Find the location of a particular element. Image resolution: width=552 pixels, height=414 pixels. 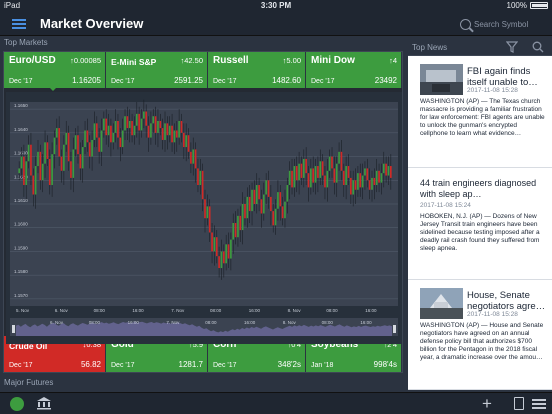

navigator-tick-label: 6. Nov is located at coordinates (57, 322).